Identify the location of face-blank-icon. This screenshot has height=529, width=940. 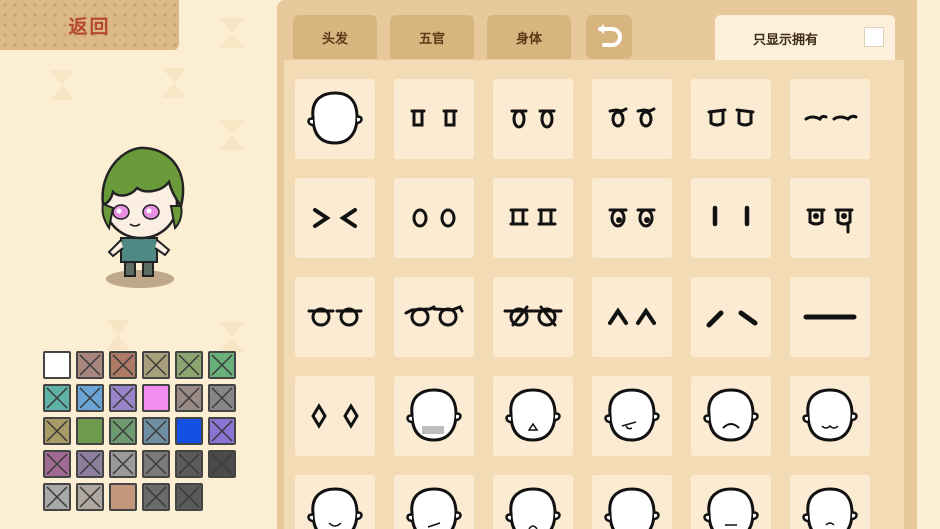
(335, 118).